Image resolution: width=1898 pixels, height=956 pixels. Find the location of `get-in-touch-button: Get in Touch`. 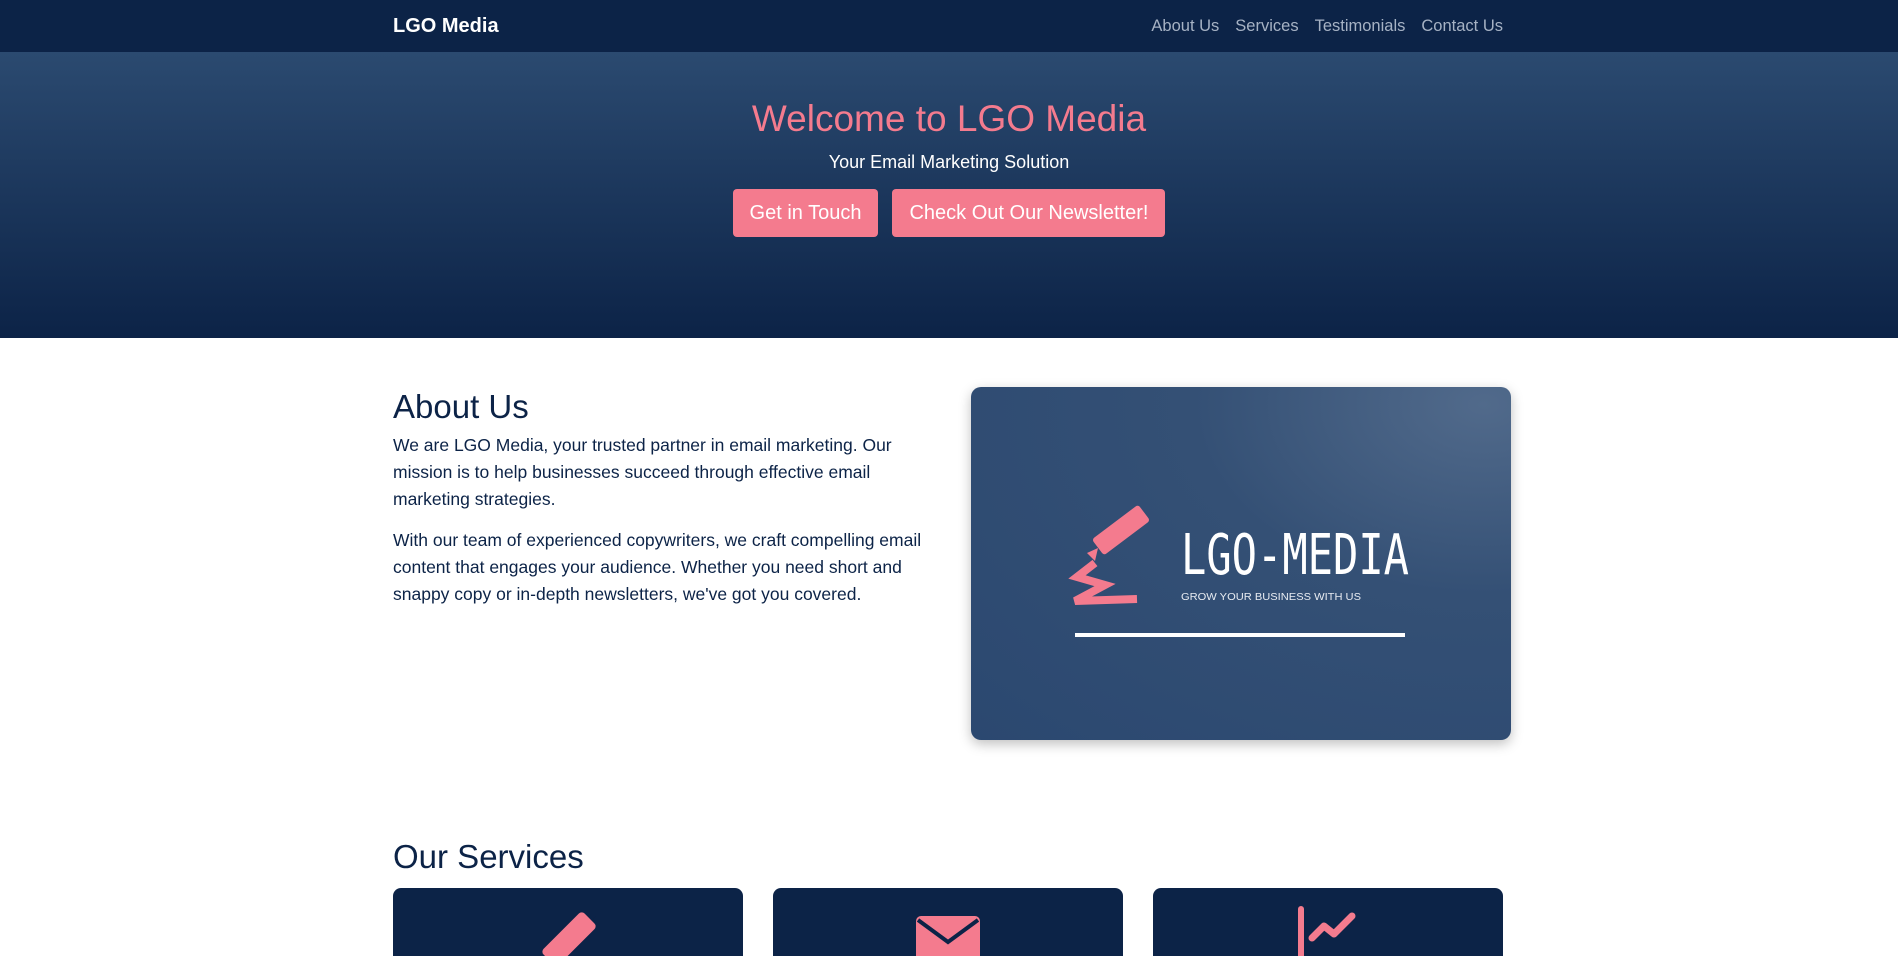

get-in-touch-button: Get in Touch is located at coordinates (805, 213).